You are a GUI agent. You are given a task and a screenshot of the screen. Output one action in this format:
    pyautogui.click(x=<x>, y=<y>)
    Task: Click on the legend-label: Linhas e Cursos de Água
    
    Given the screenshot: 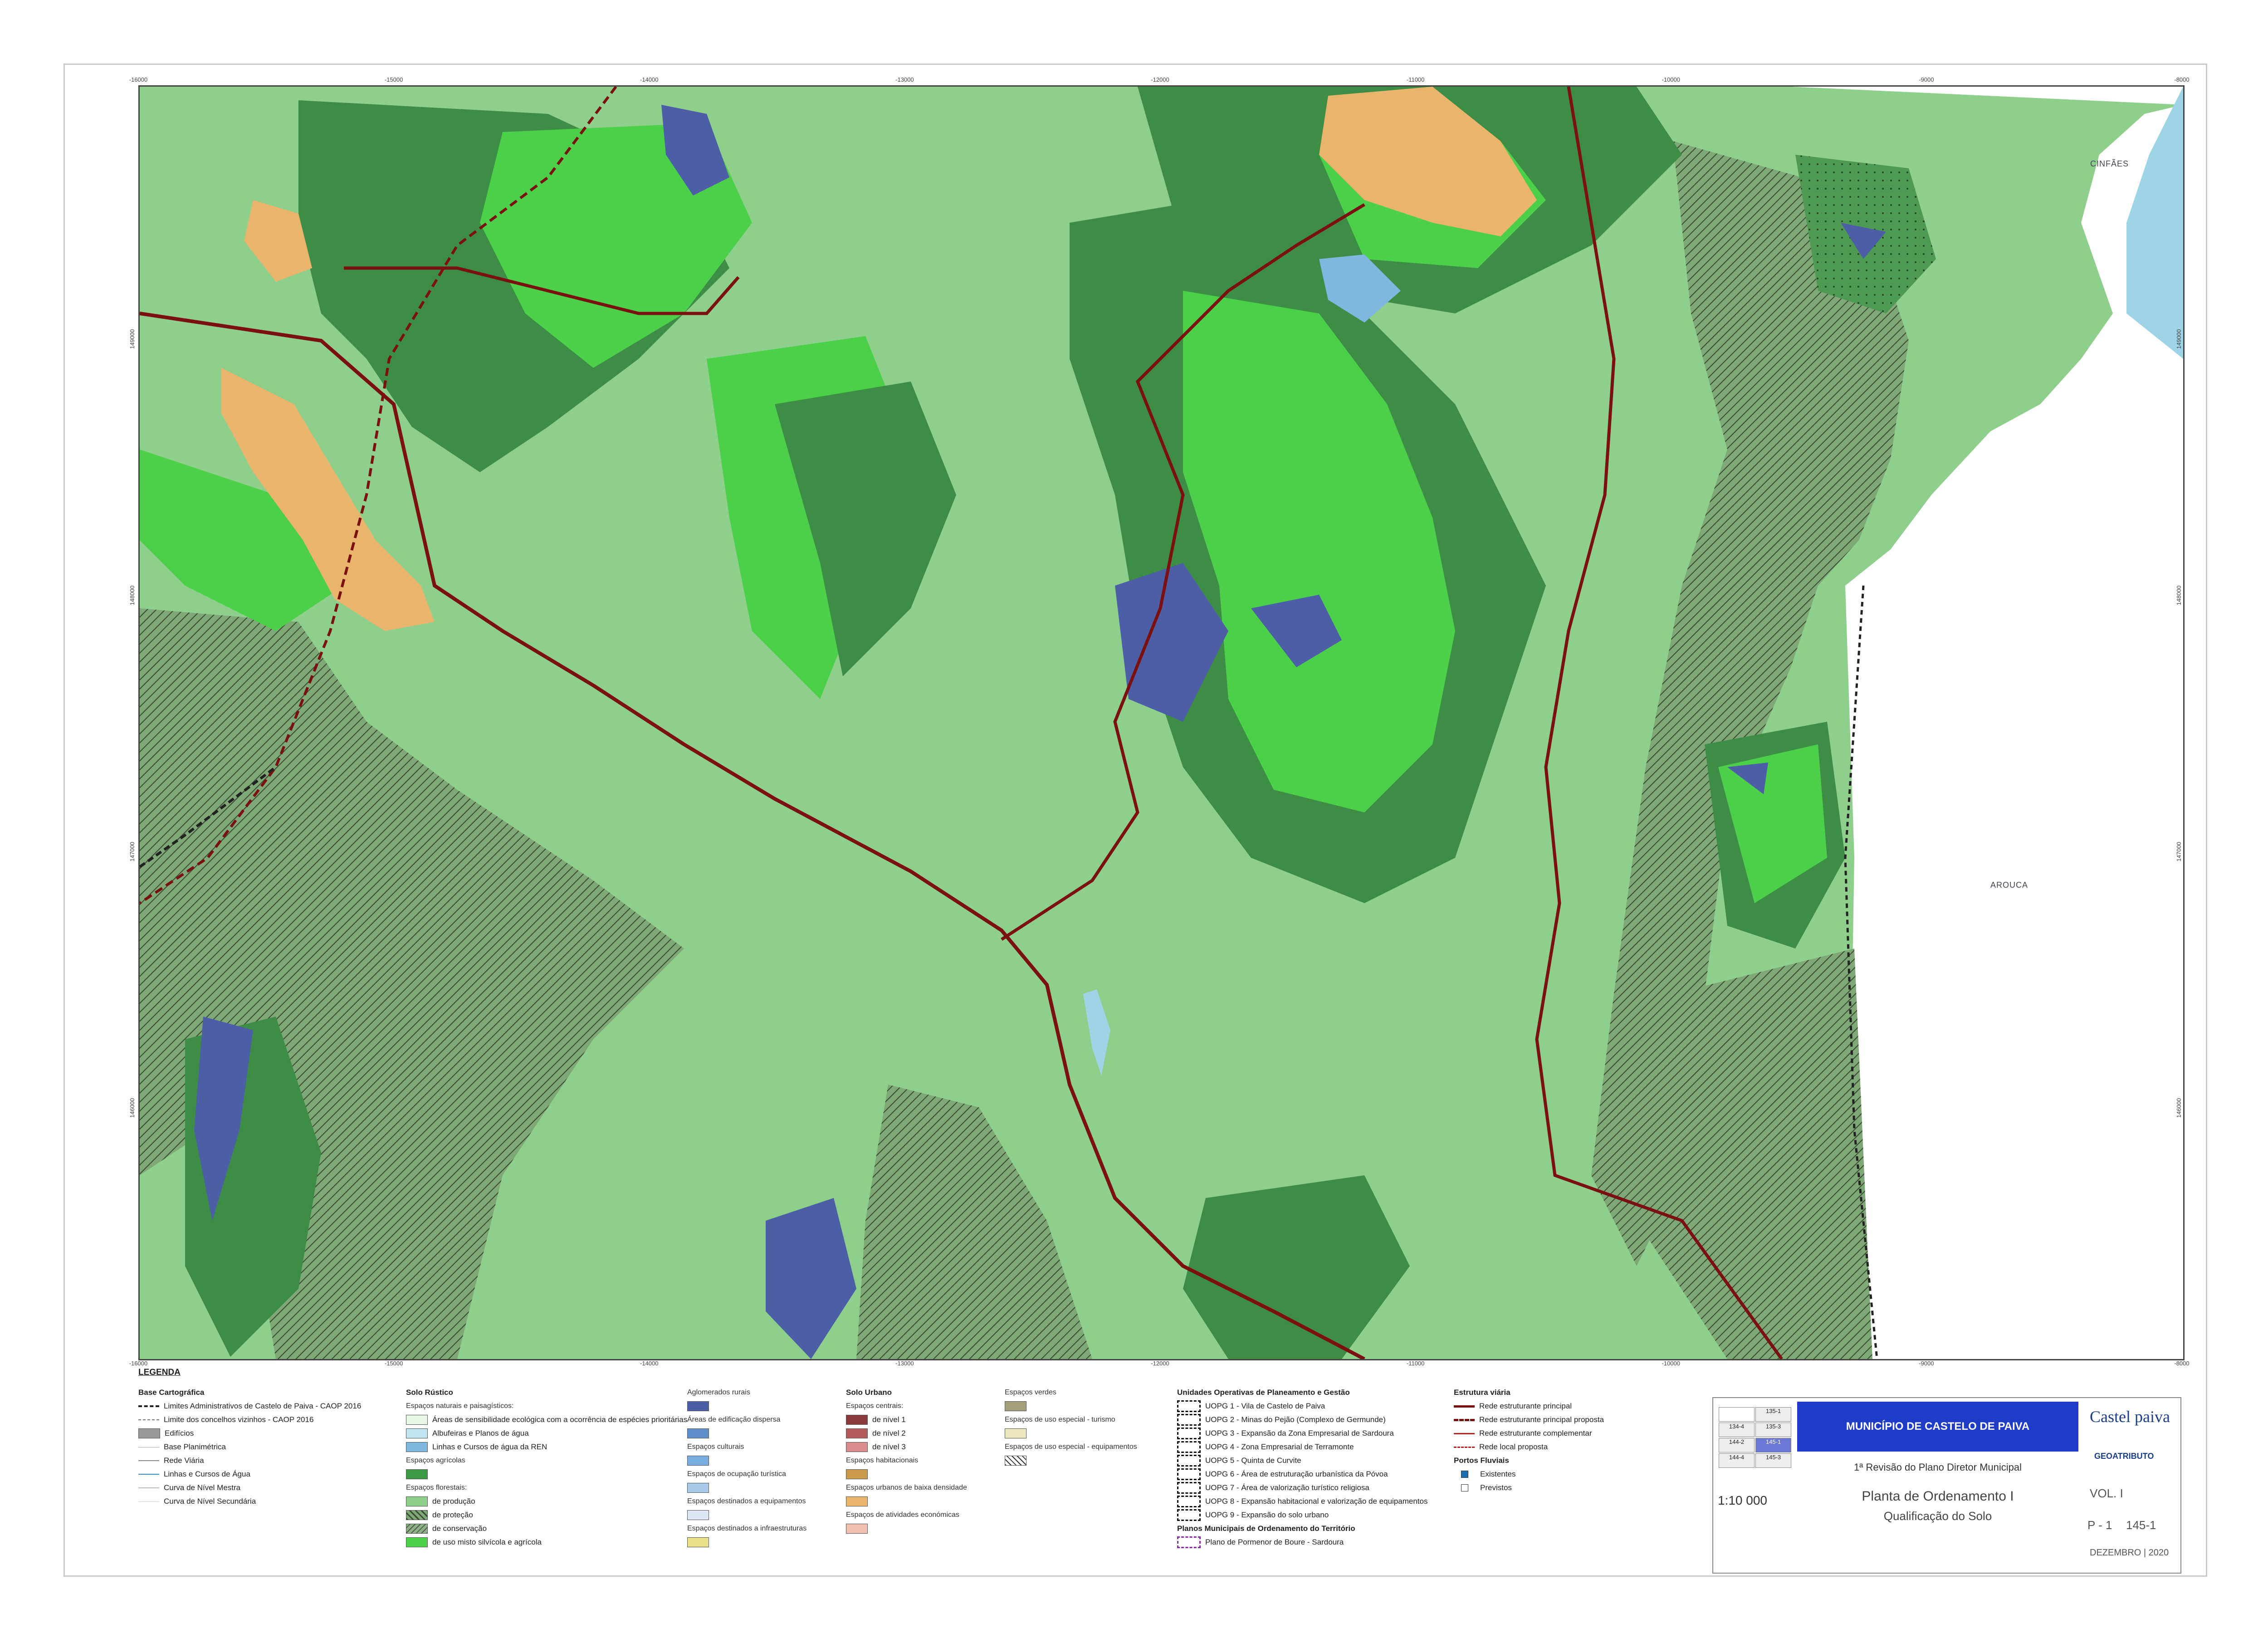 What is the action you would take?
    pyautogui.click(x=207, y=1474)
    